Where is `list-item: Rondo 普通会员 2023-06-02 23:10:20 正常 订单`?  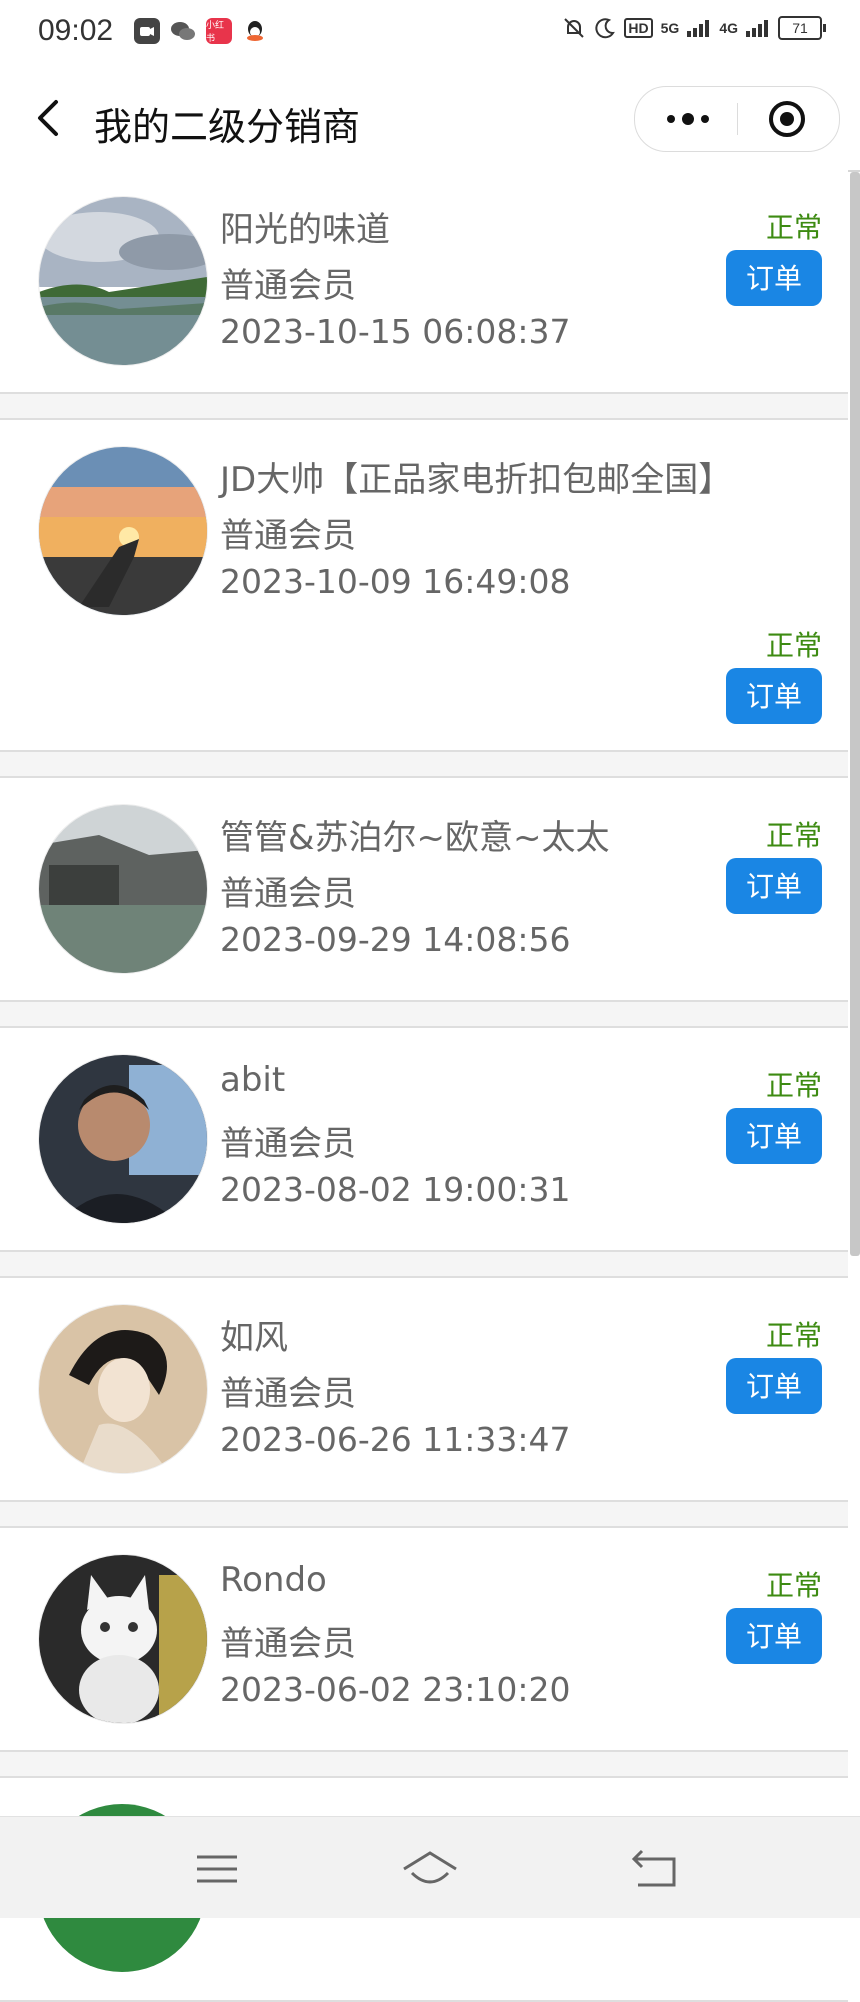
list-item: Rondo 普通会员 2023-06-02 23:10:20 正常 订单 is located at coordinates (424, 1640).